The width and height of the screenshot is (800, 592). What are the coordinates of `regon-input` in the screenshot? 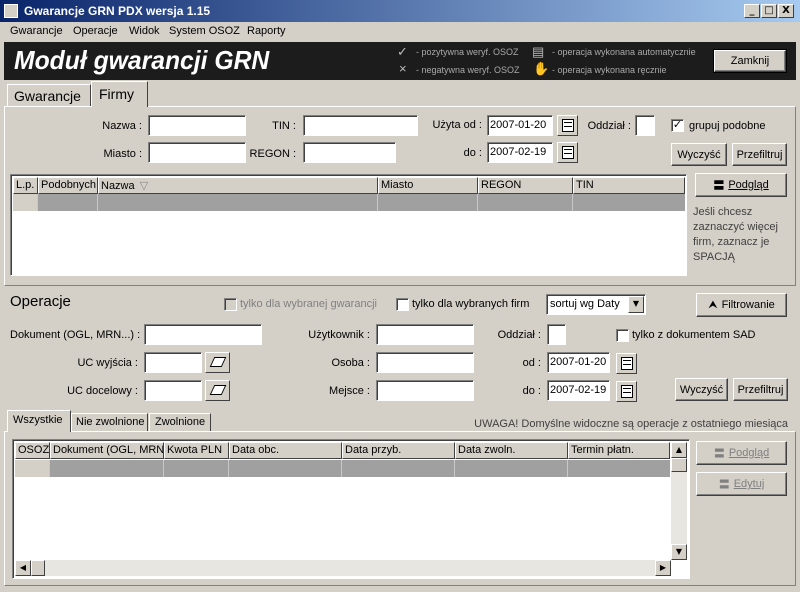 It's located at (349, 152).